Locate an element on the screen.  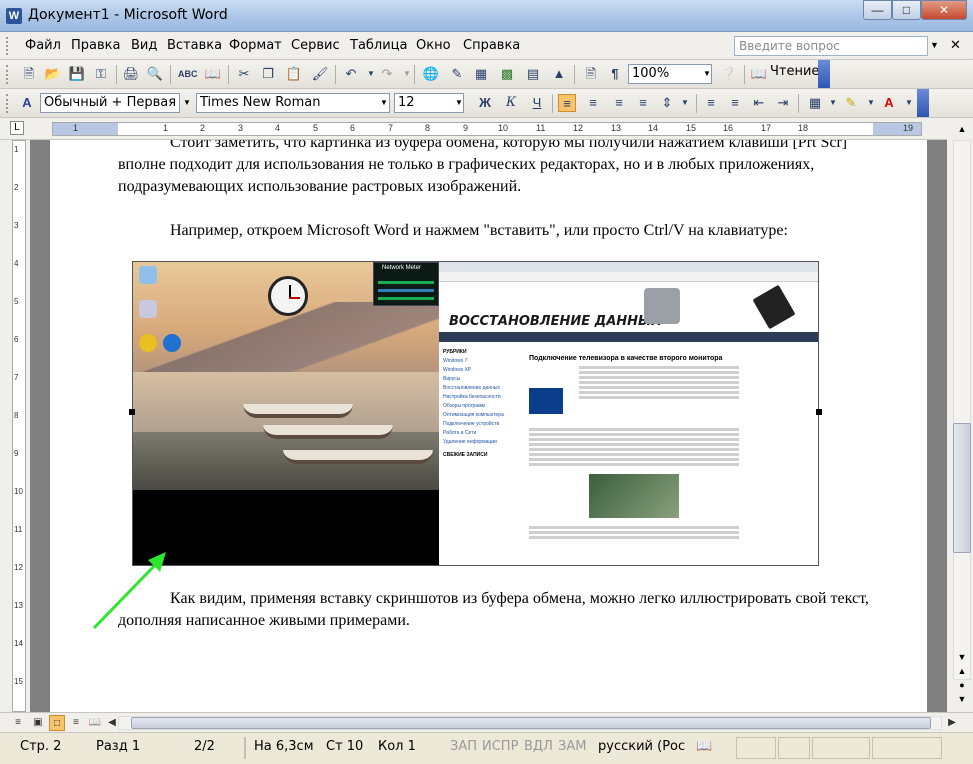
scroll-up-icon: ▲ is located at coordinates (962, 129).